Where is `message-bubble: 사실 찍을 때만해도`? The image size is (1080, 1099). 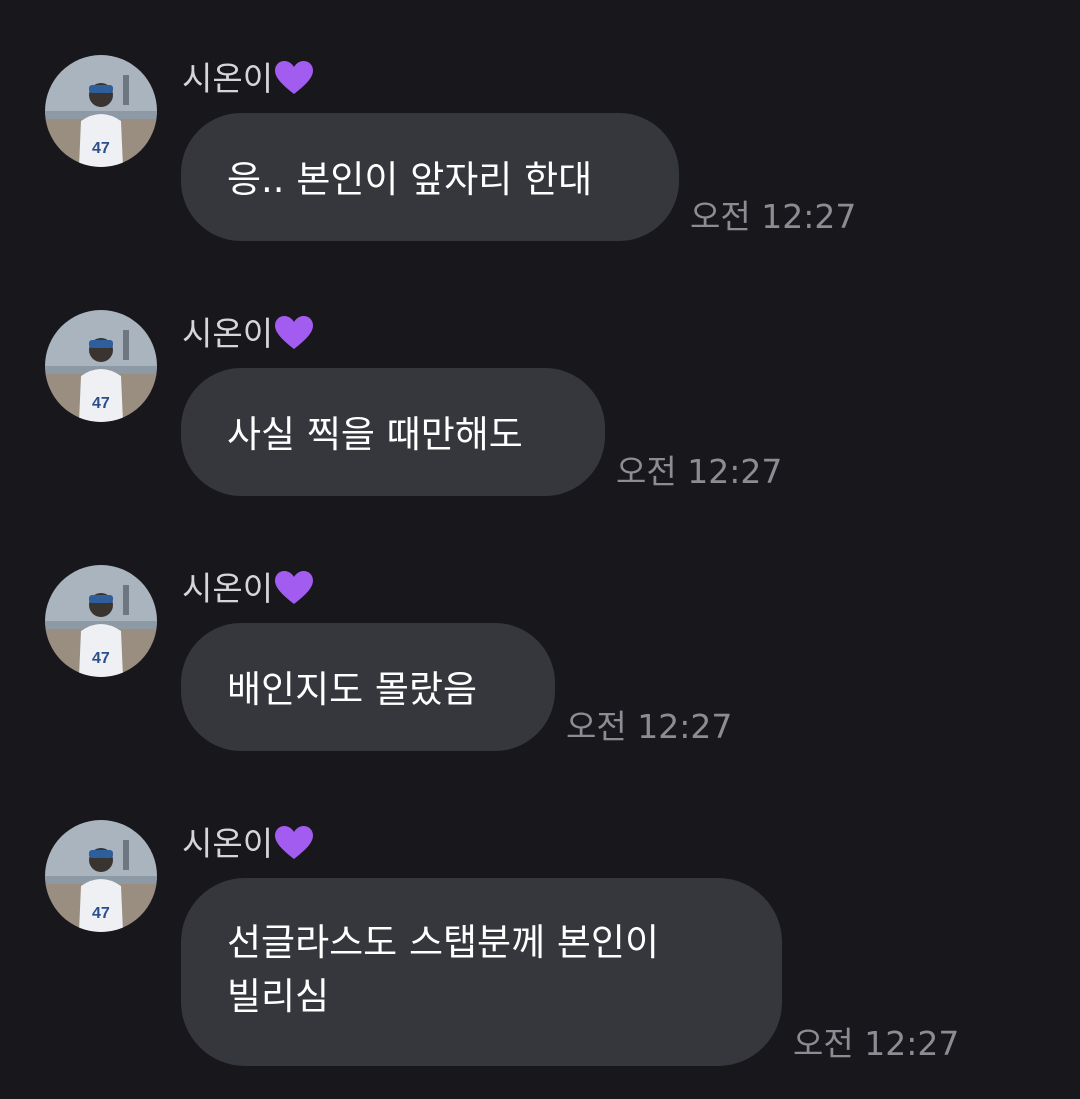 message-bubble: 사실 찍을 때만해도 is located at coordinates (393, 432).